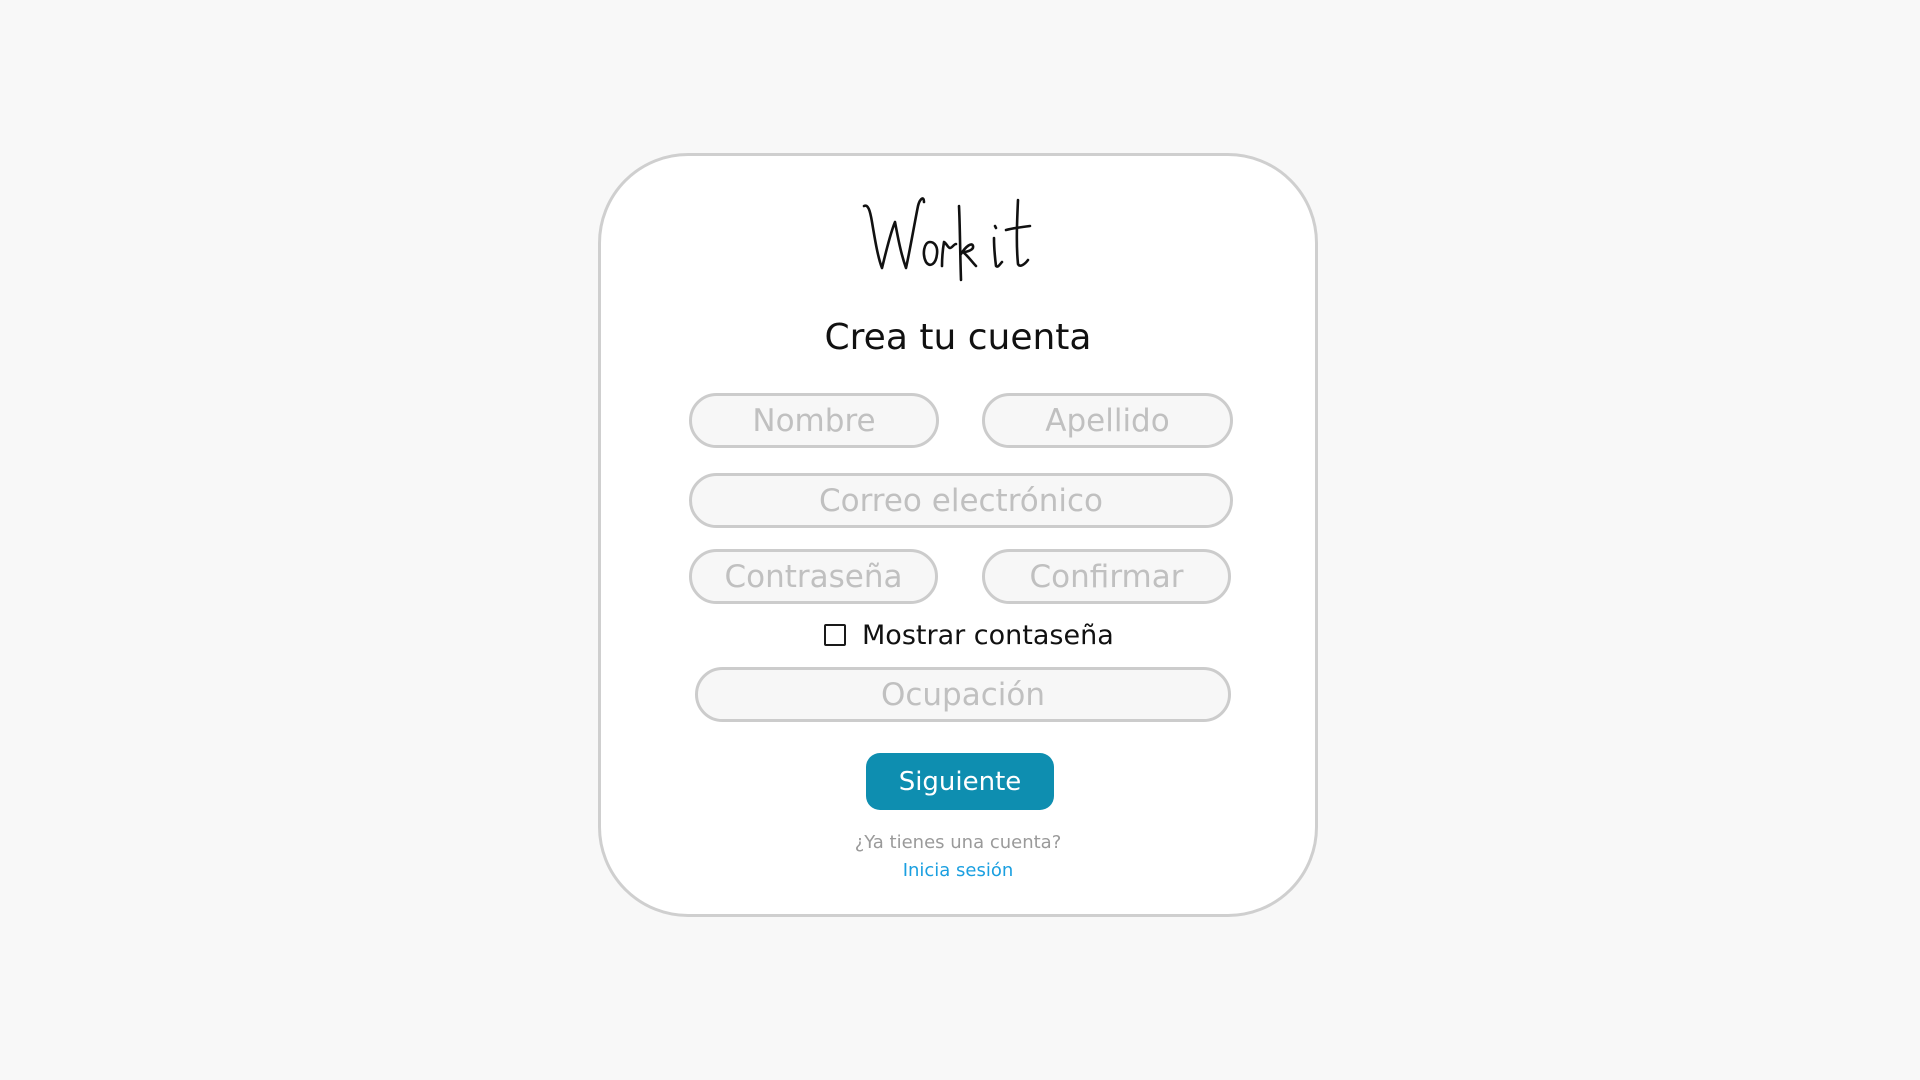  I want to click on page-title: Crea tu cuenta, so click(958, 337).